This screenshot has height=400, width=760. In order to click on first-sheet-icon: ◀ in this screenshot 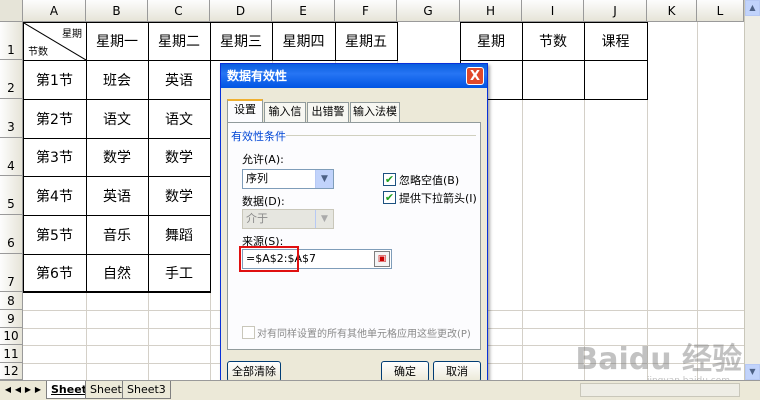, I will do `click(8, 390)`.